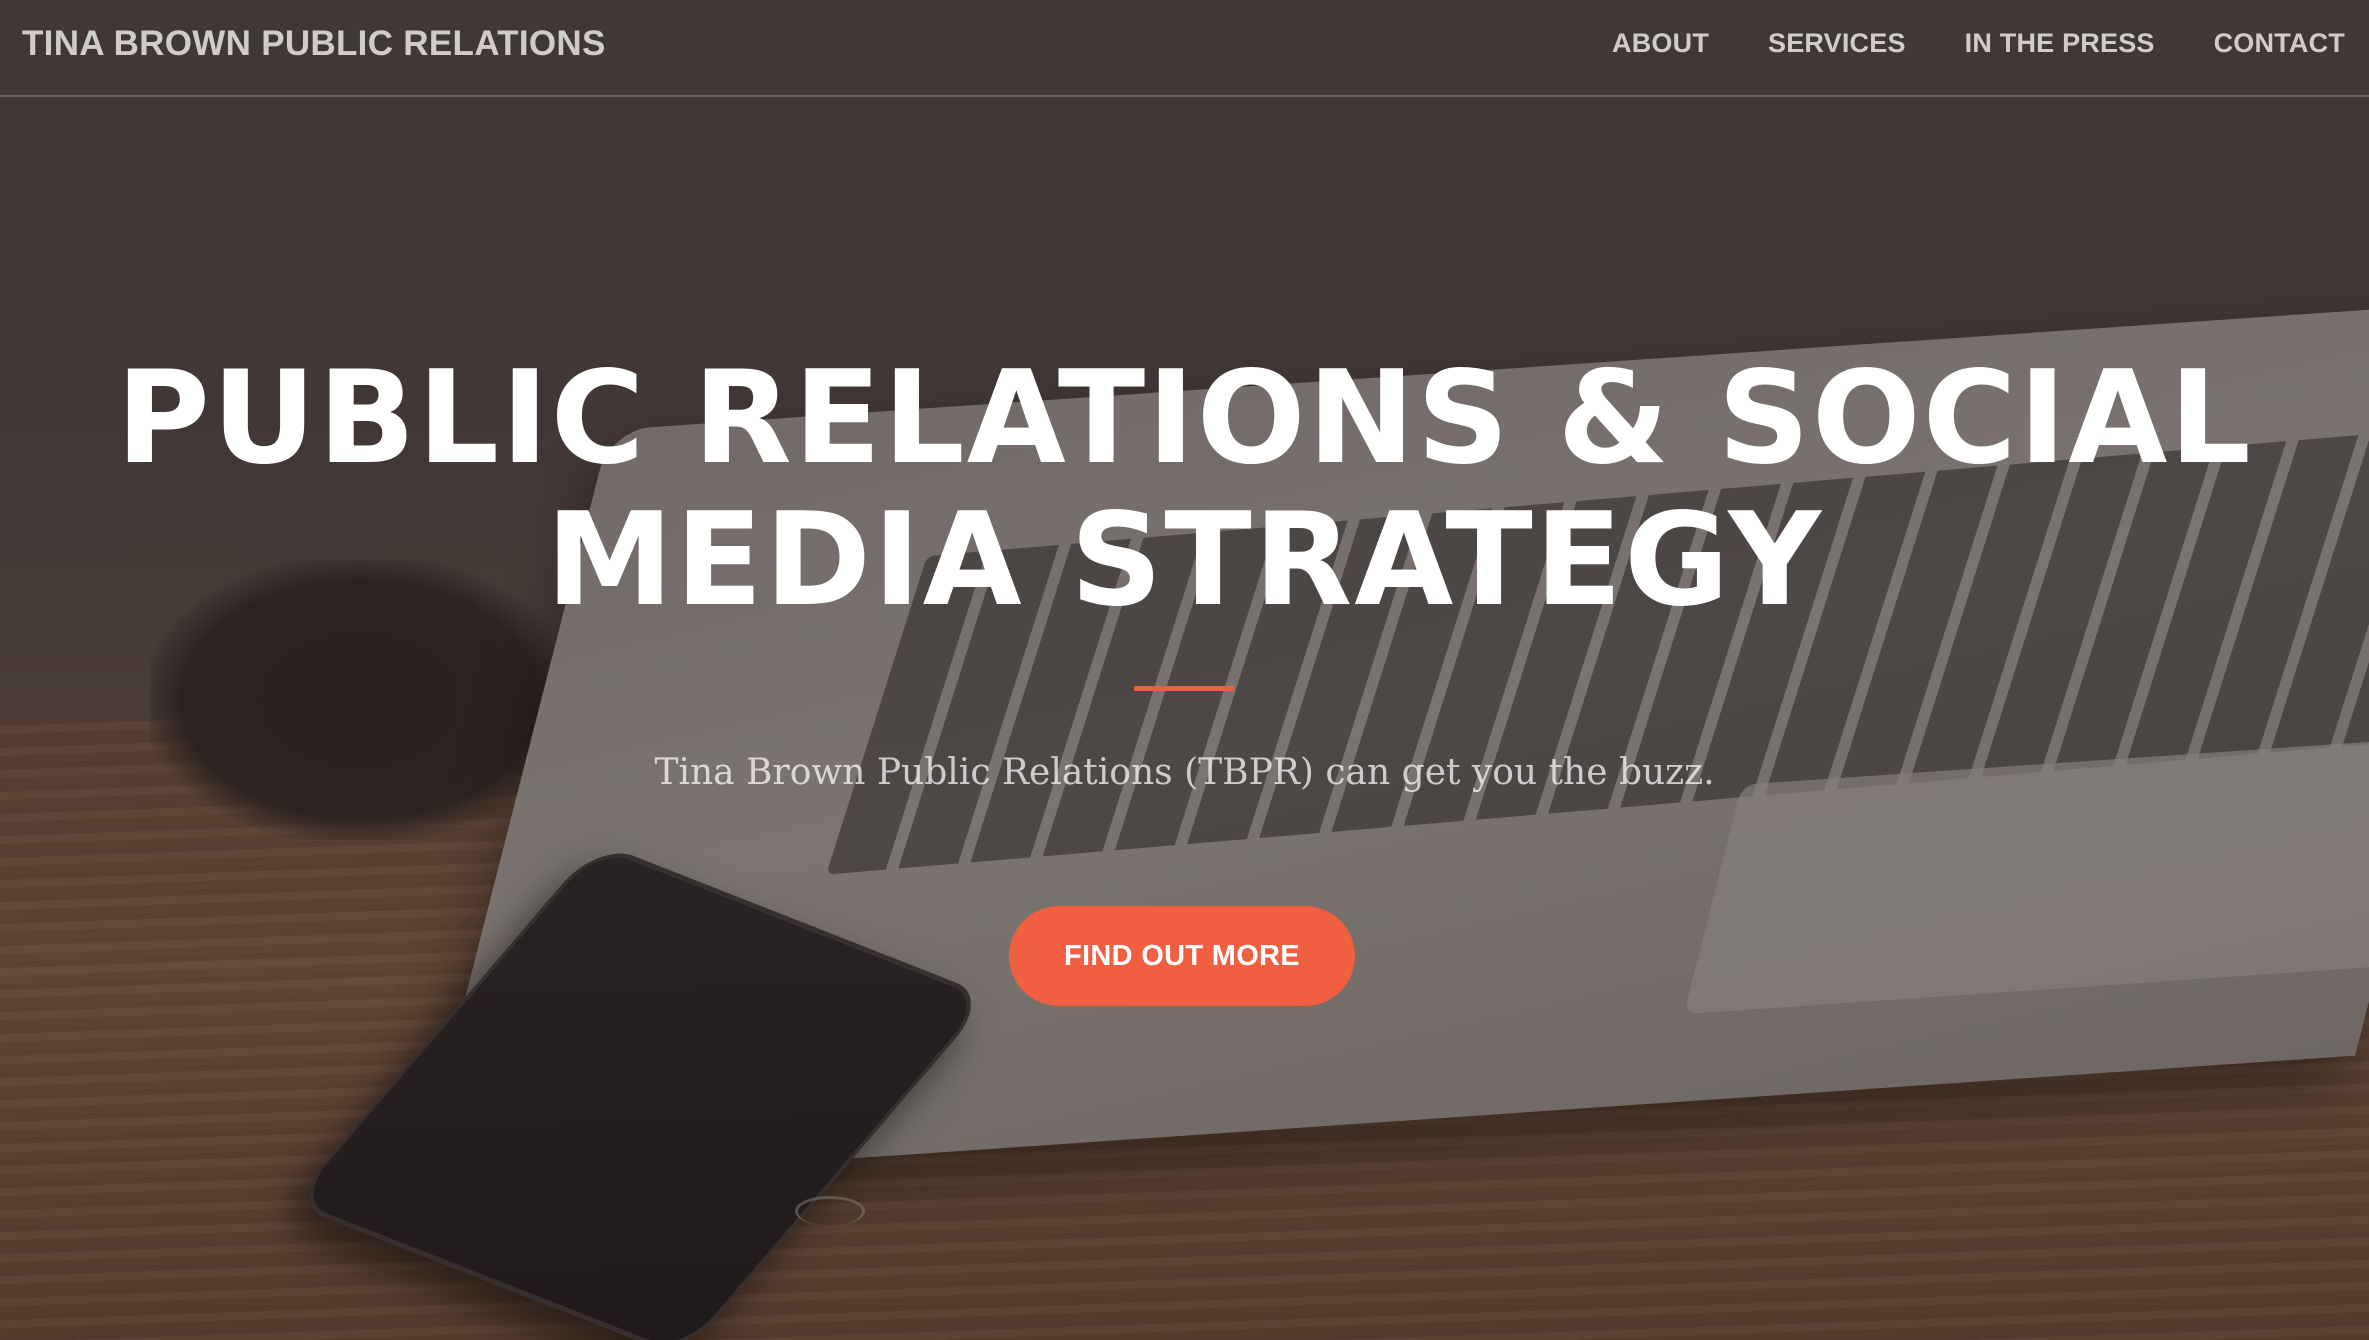  Describe the element at coordinates (2060, 43) in the screenshot. I see `nav-link-in-the-press: IN THE PRESS` at that location.